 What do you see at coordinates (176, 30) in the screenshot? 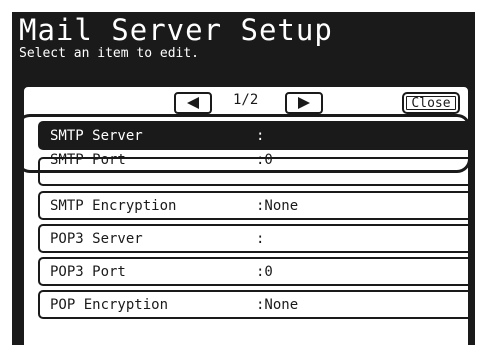
I see `page-title: Mail Server Setup` at bounding box center [176, 30].